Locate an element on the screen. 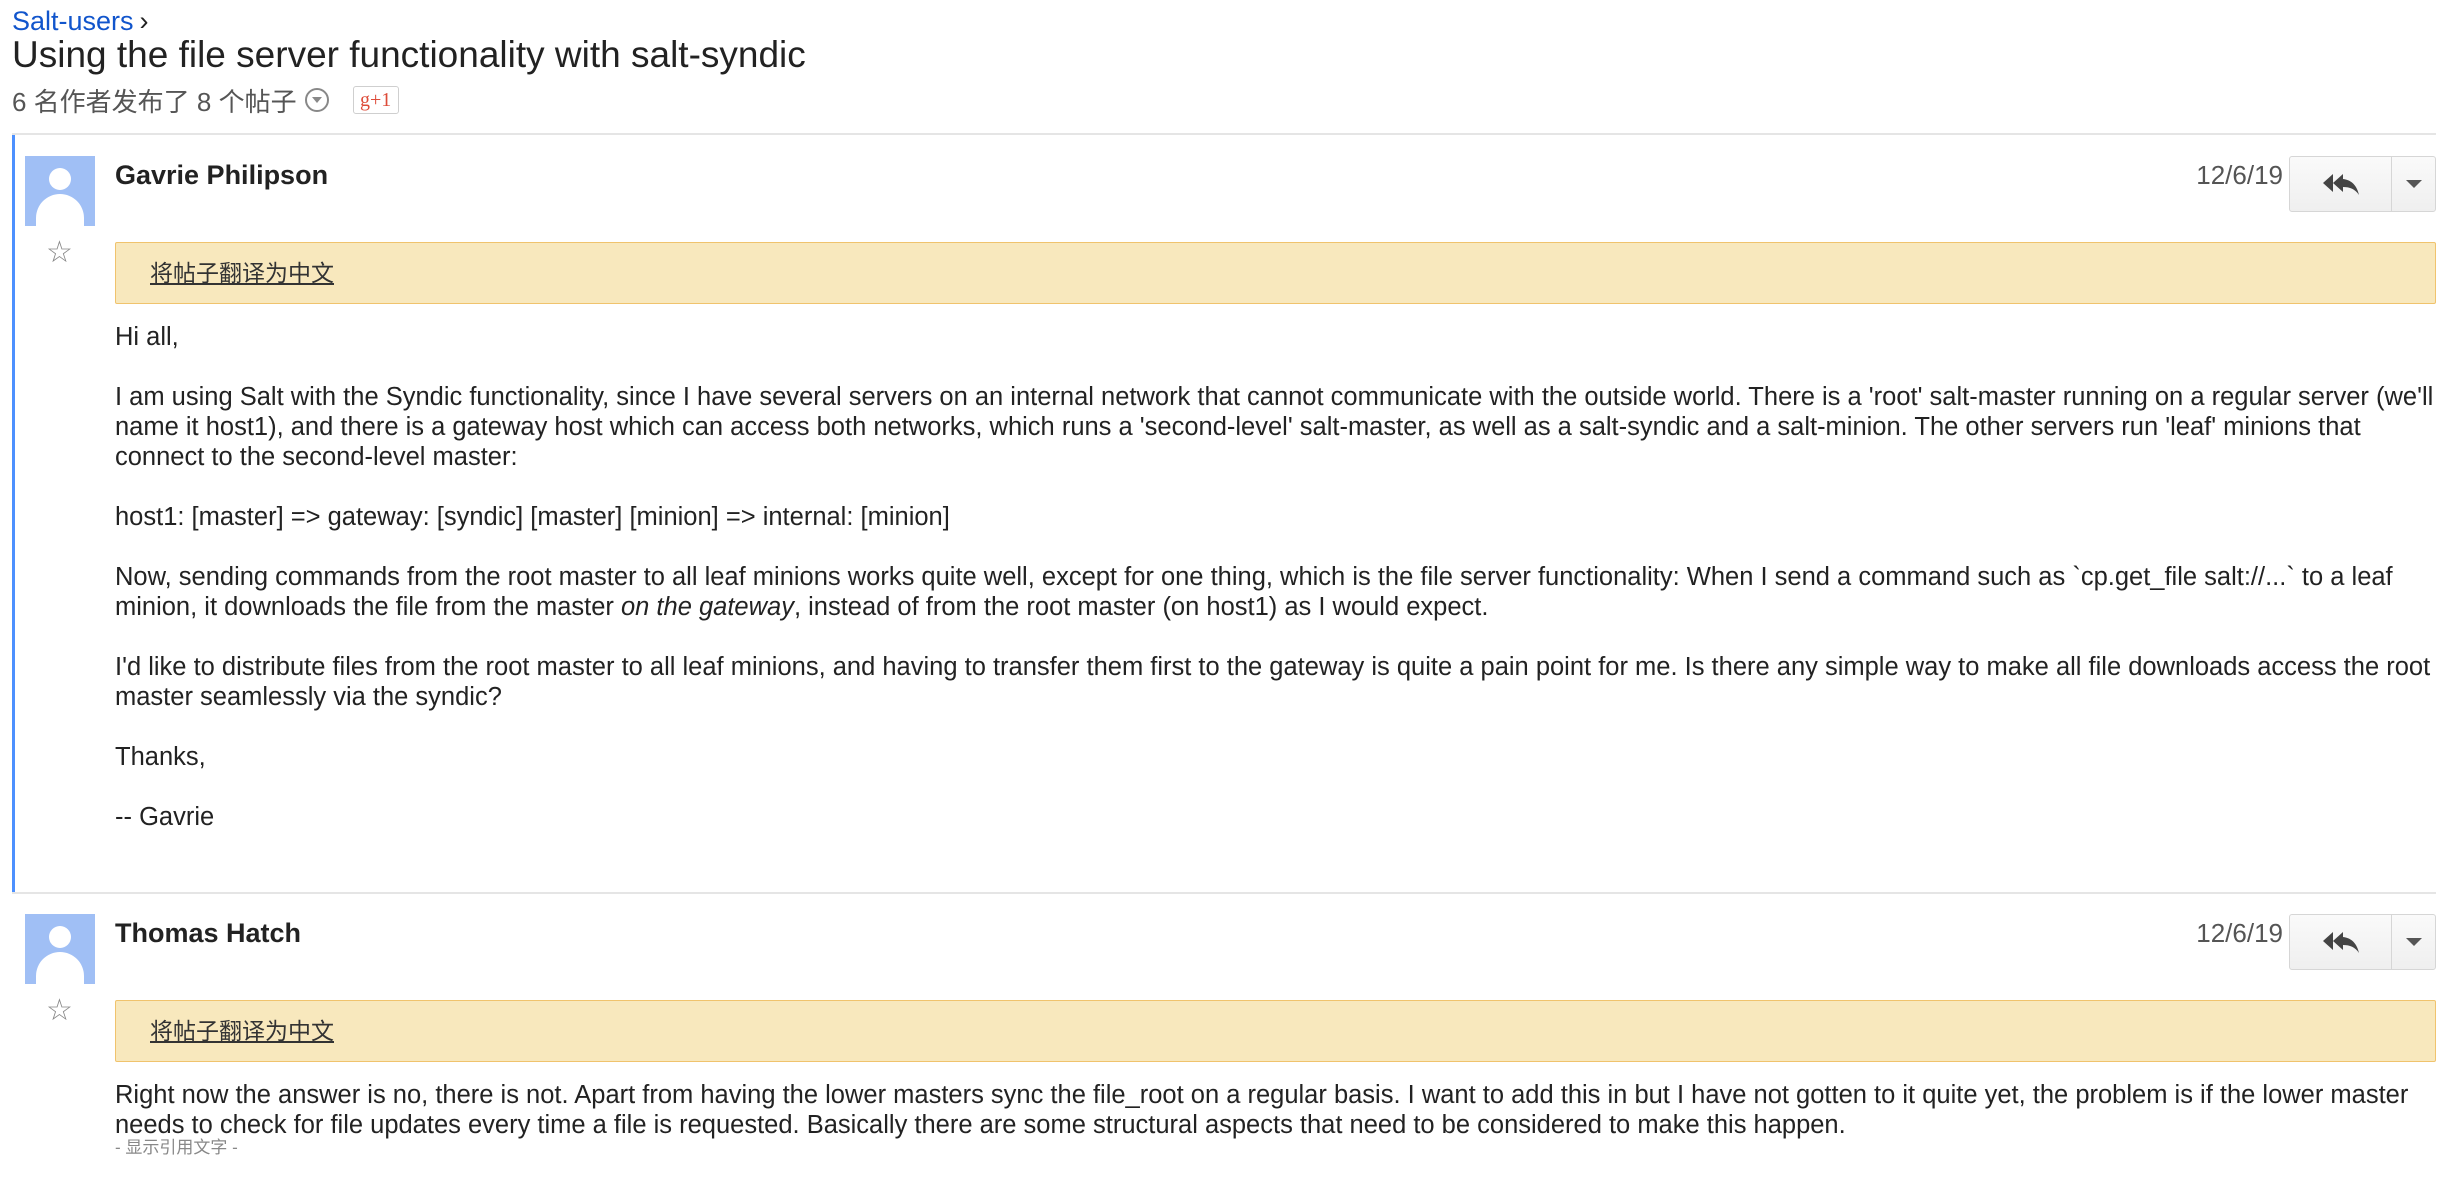 The image size is (2450, 1196). thread-meta: 6 名作者发布了 8 个帖子 g+1 is located at coordinates (205, 100).